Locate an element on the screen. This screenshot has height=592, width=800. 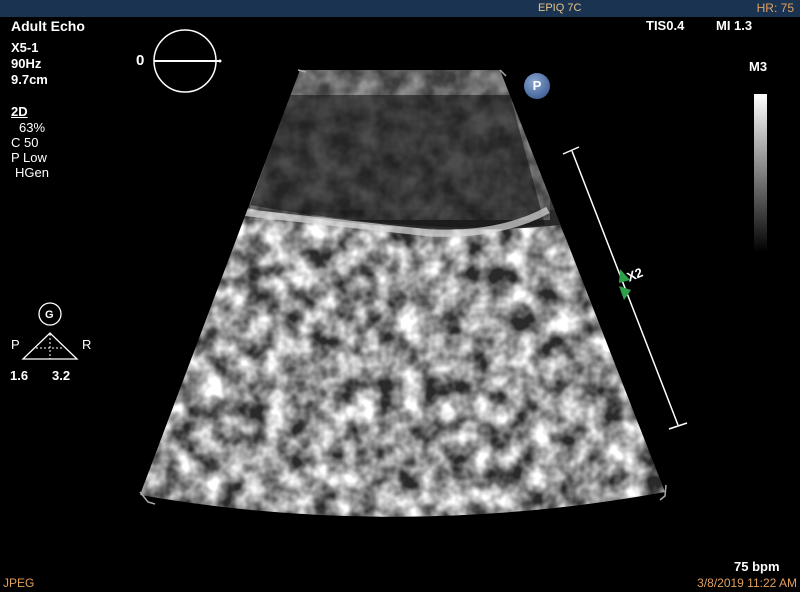
heart-rate-readout: HR: 75 is located at coordinates (775, 8).